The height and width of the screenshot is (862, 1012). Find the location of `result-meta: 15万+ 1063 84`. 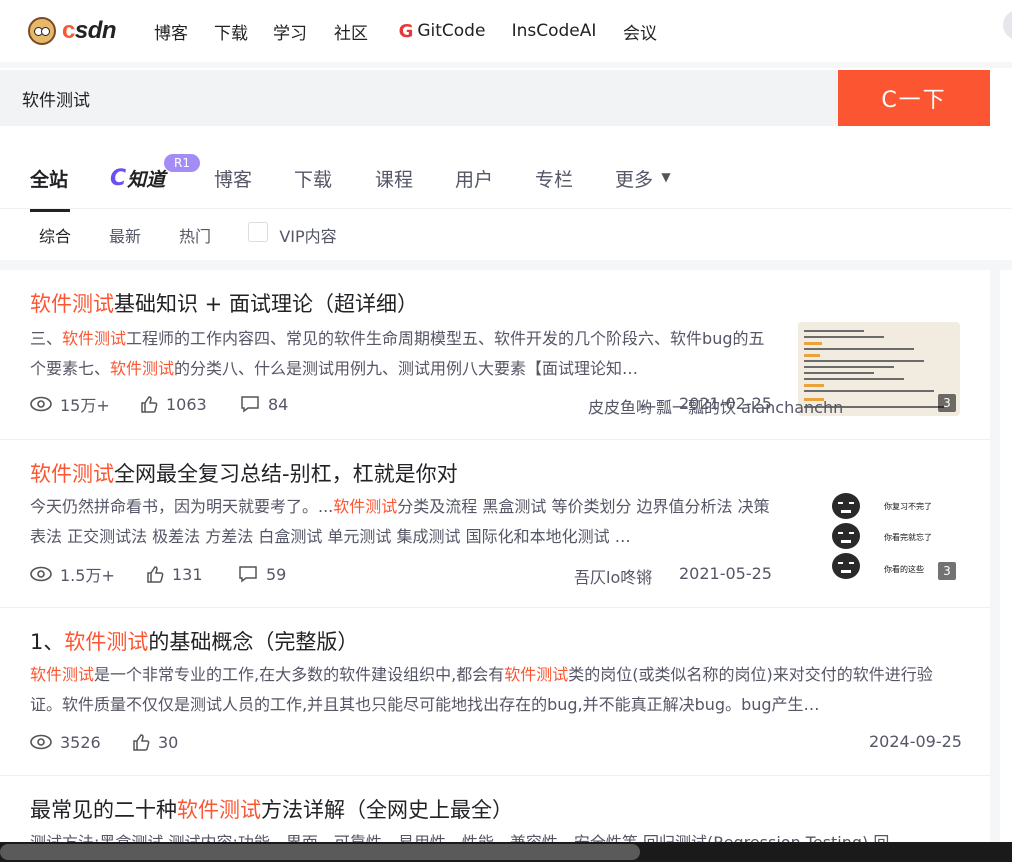

result-meta: 15万+ 1063 84 is located at coordinates (159, 404).